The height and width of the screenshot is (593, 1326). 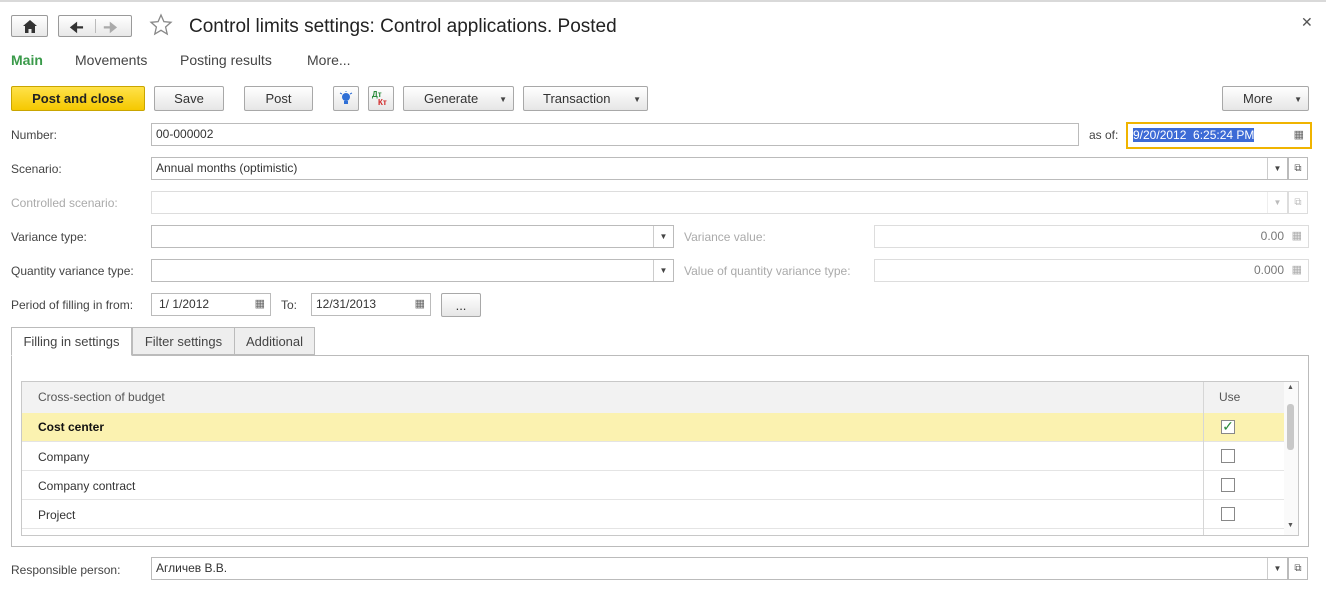 I want to click on qty-variance-value-field: 0.000 ▦, so click(x=1091, y=270).